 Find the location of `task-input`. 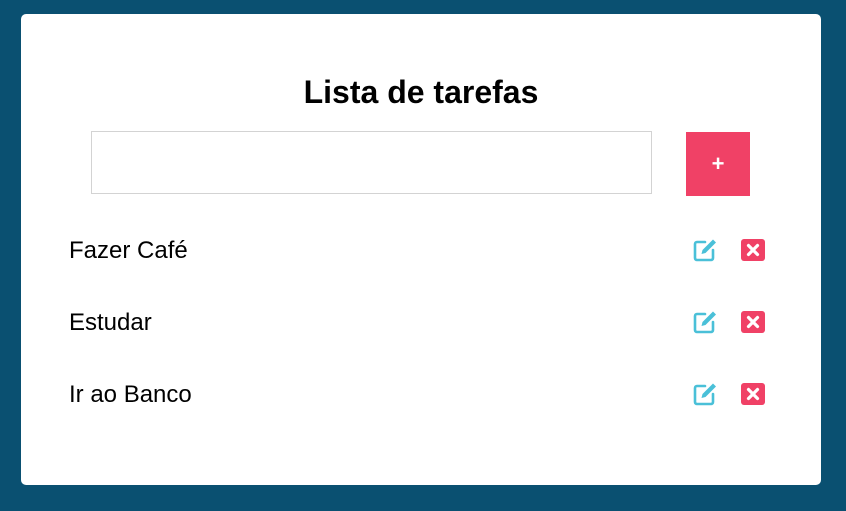

task-input is located at coordinates (371, 162).